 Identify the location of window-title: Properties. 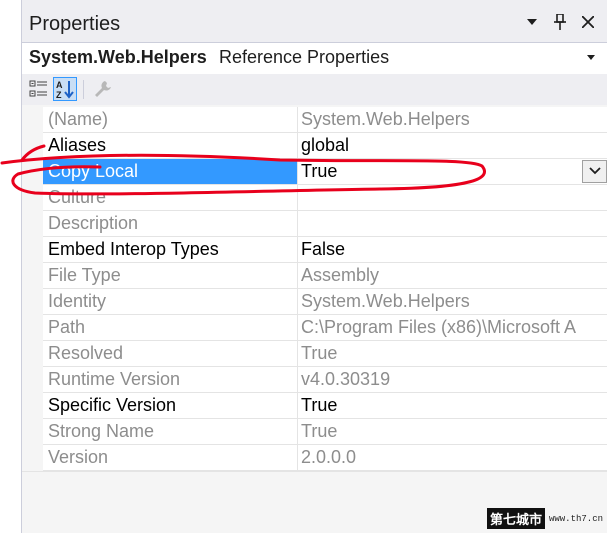
(75, 24).